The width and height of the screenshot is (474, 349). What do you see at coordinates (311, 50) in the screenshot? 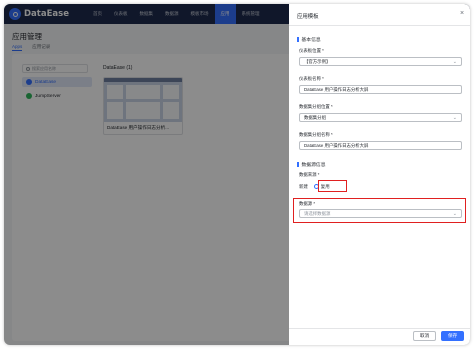
I see `panel-location-label: 仪表板位置 *` at bounding box center [311, 50].